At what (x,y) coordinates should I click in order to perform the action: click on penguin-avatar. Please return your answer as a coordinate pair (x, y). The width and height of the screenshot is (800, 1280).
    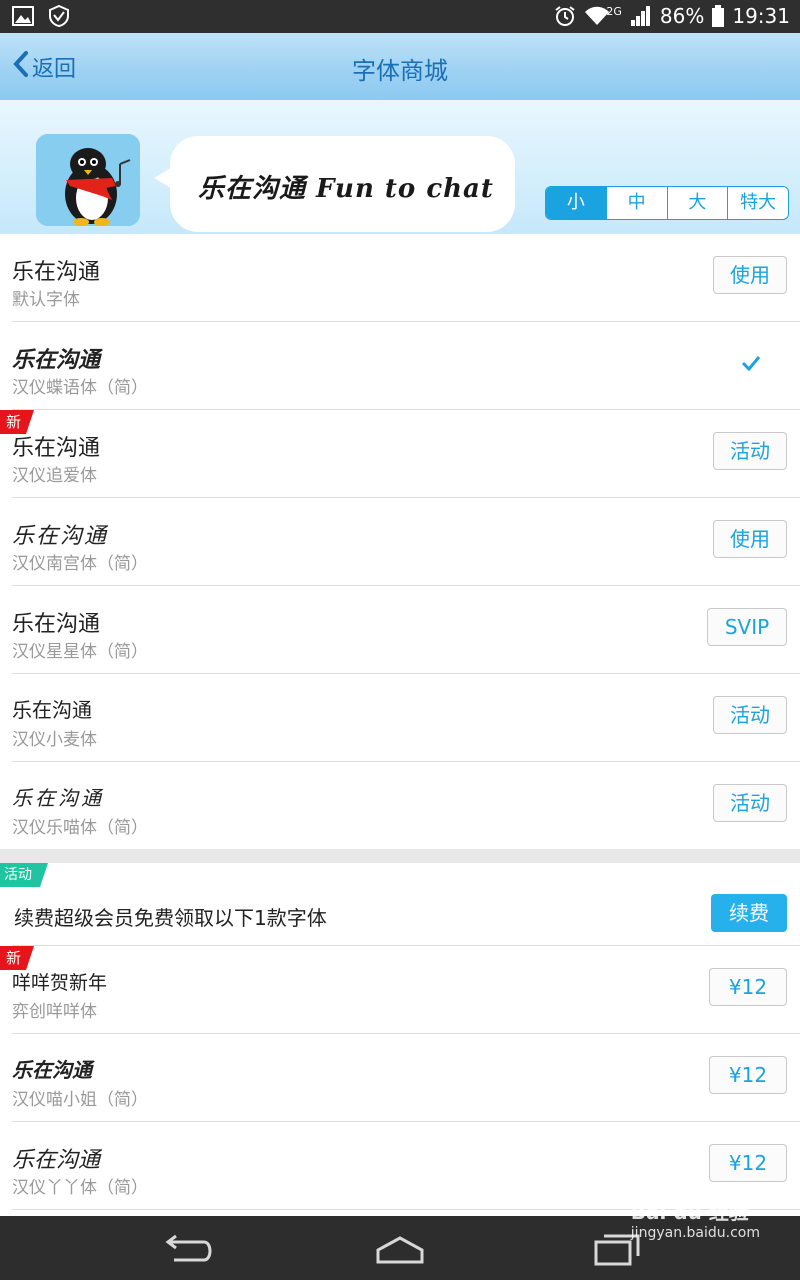
    Looking at the image, I should click on (88, 180).